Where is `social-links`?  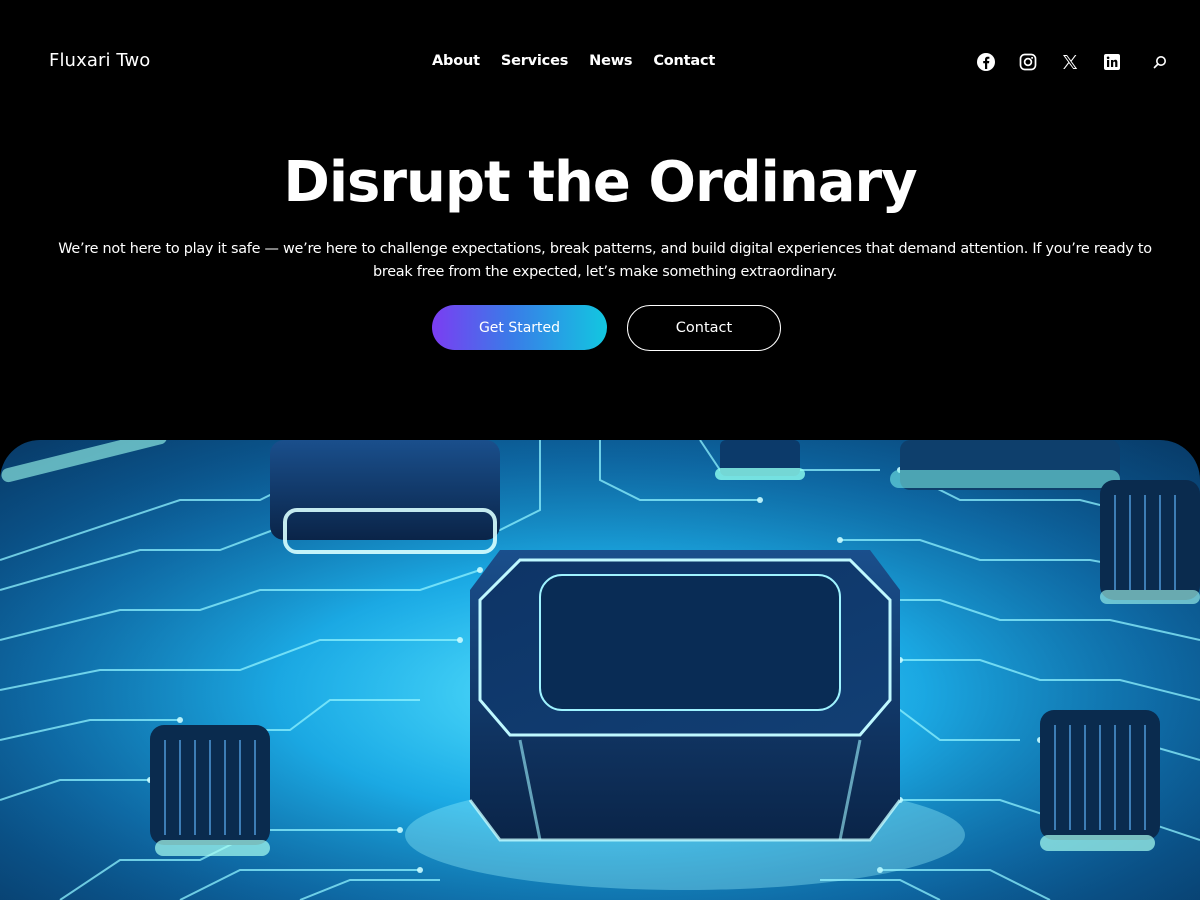
social-links is located at coordinates (1072, 62).